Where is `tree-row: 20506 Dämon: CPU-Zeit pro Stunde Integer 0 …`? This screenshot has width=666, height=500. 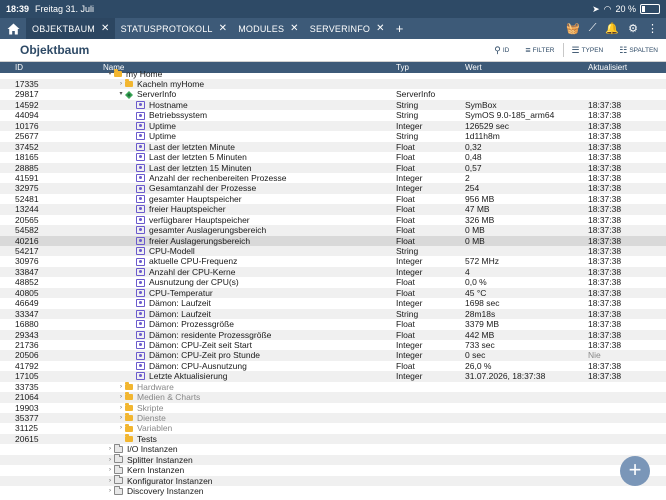
tree-row: 20506 Dämon: CPU-Zeit pro Stunde Integer 0 … is located at coordinates (333, 355).